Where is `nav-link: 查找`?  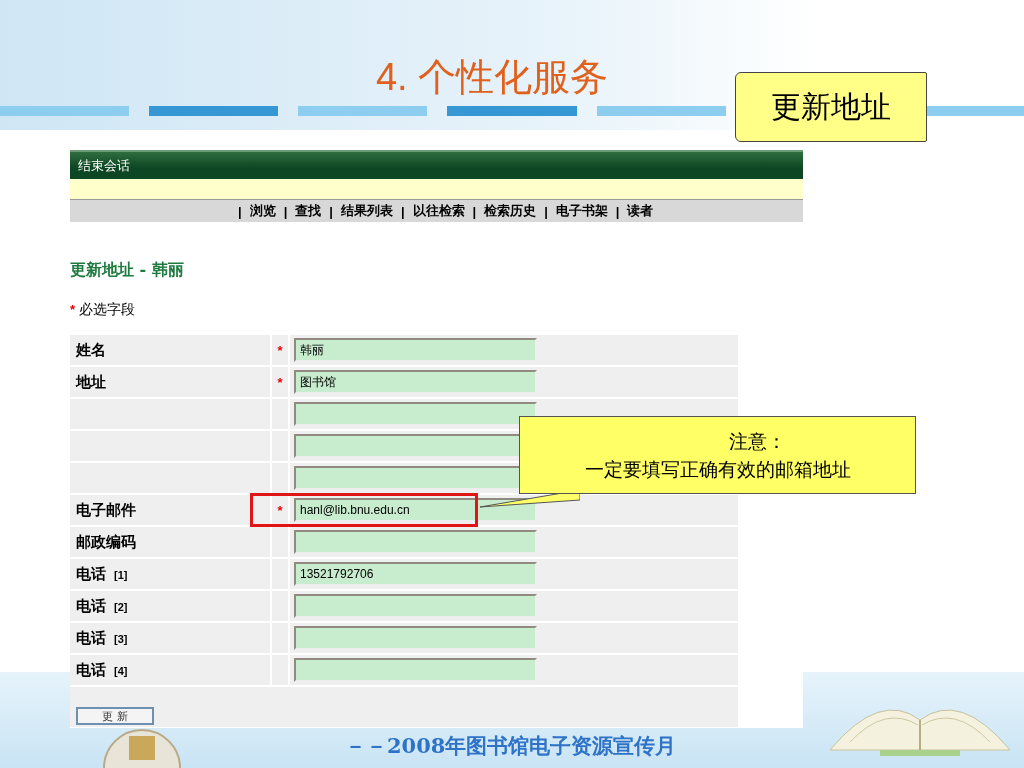 nav-link: 查找 is located at coordinates (308, 211).